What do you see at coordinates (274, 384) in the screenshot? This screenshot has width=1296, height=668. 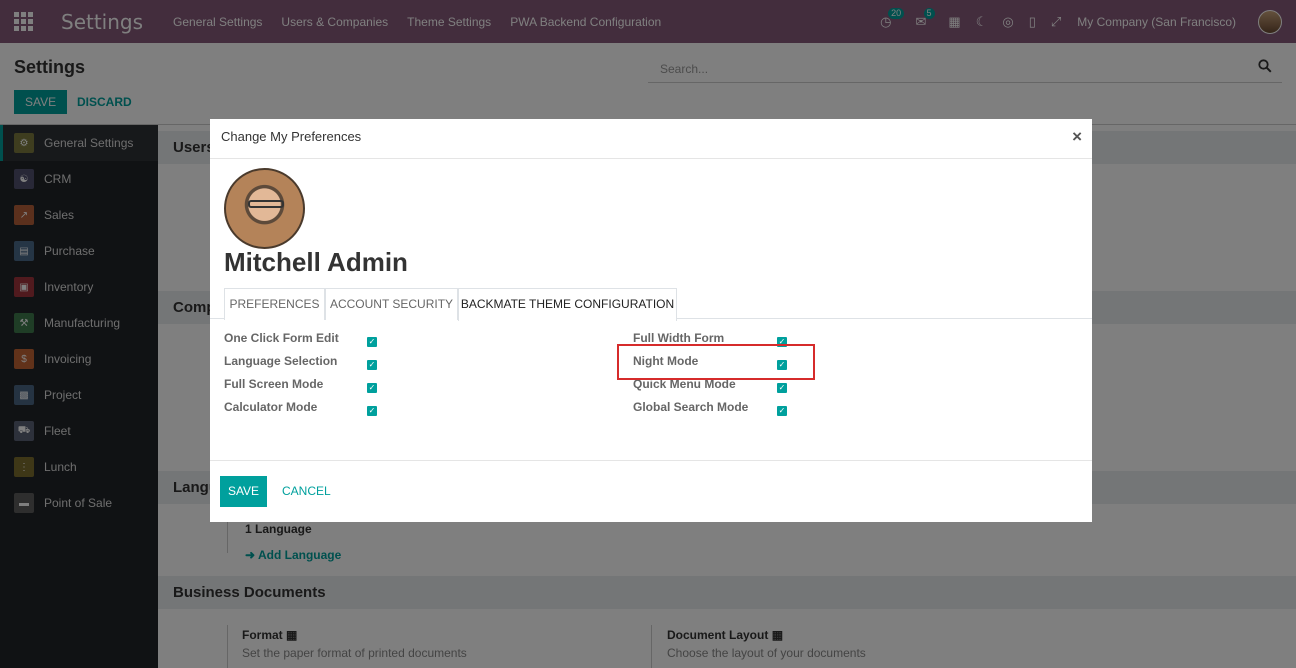 I see `option-label-full-screen-mode: Full Screen Mode` at bounding box center [274, 384].